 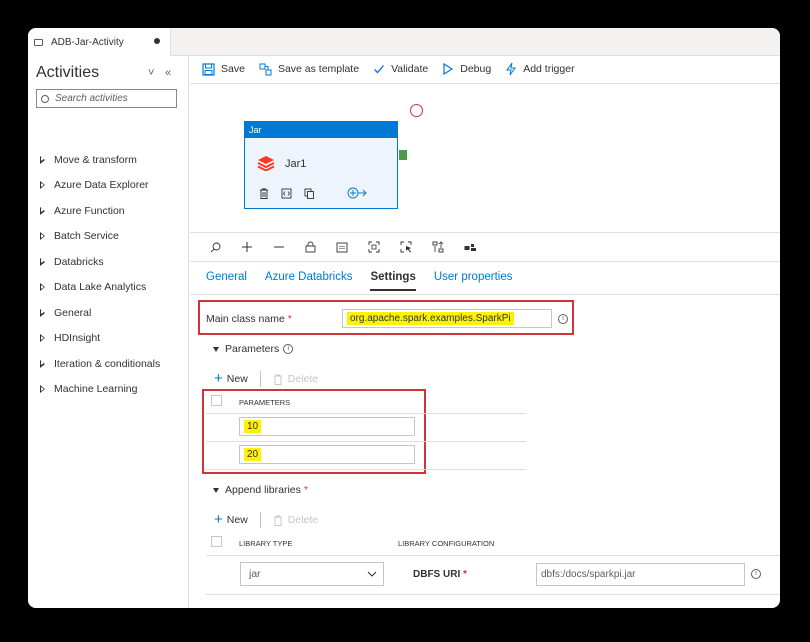 I want to click on search-box, so click(x=106, y=98).